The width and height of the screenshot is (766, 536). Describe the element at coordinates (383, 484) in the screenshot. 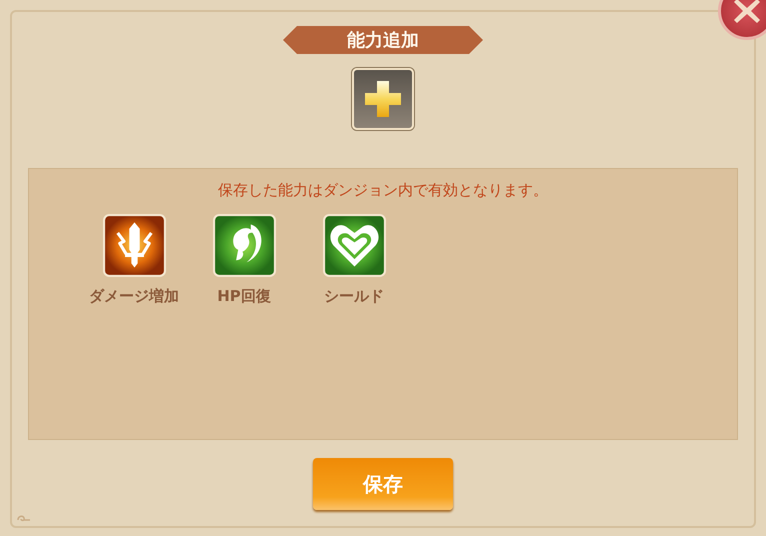

I see `save-button: 保存` at that location.